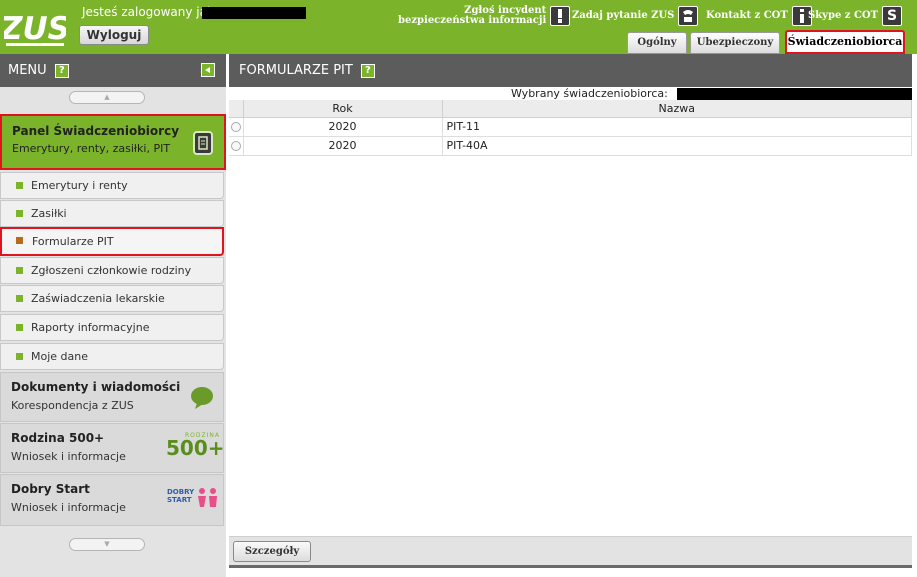  I want to click on sidebar-item-pit-forms: Formularze PIT, so click(112, 241).